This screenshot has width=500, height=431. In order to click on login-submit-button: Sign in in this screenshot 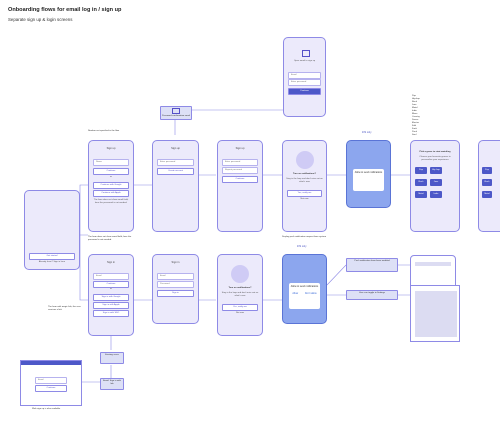, I will do `click(175, 293)`.